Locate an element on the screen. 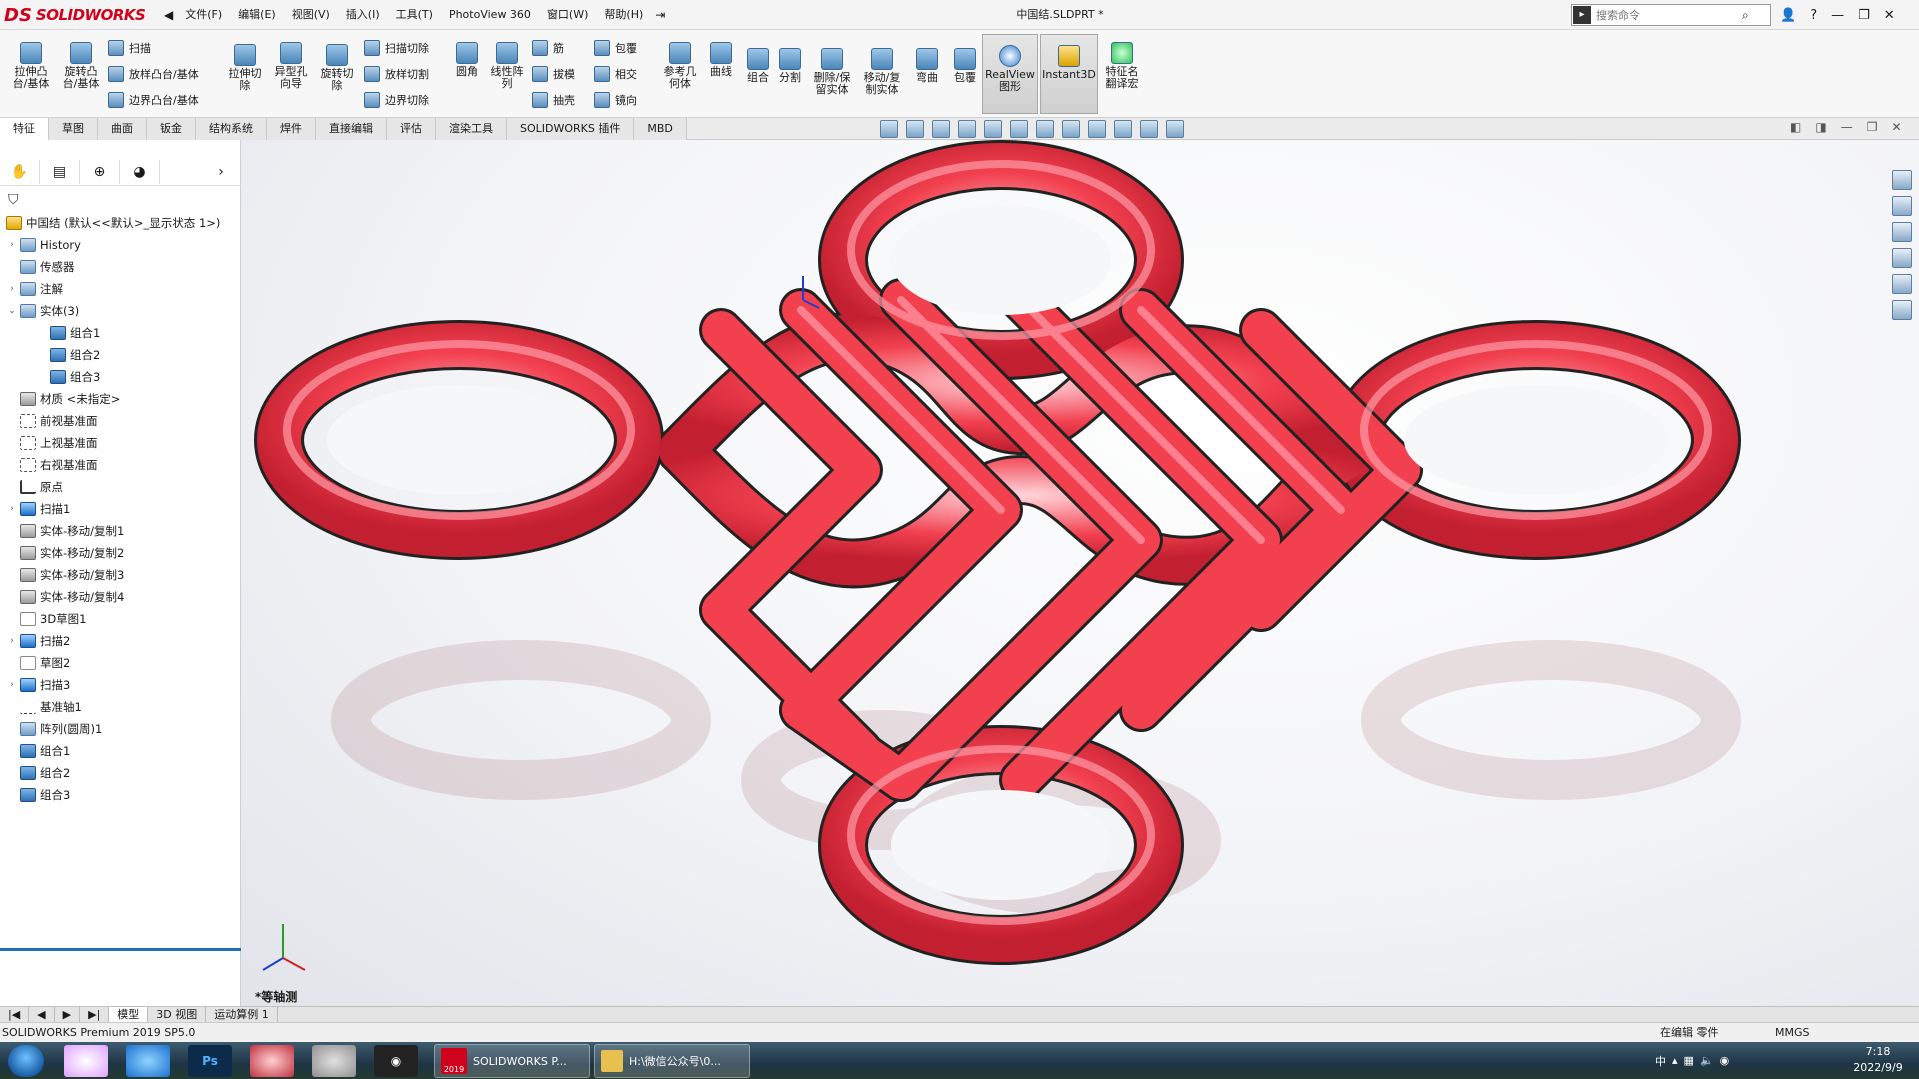 The height and width of the screenshot is (1079, 1919). tree-item-sweep2: › 扫描2 is located at coordinates (120, 641).